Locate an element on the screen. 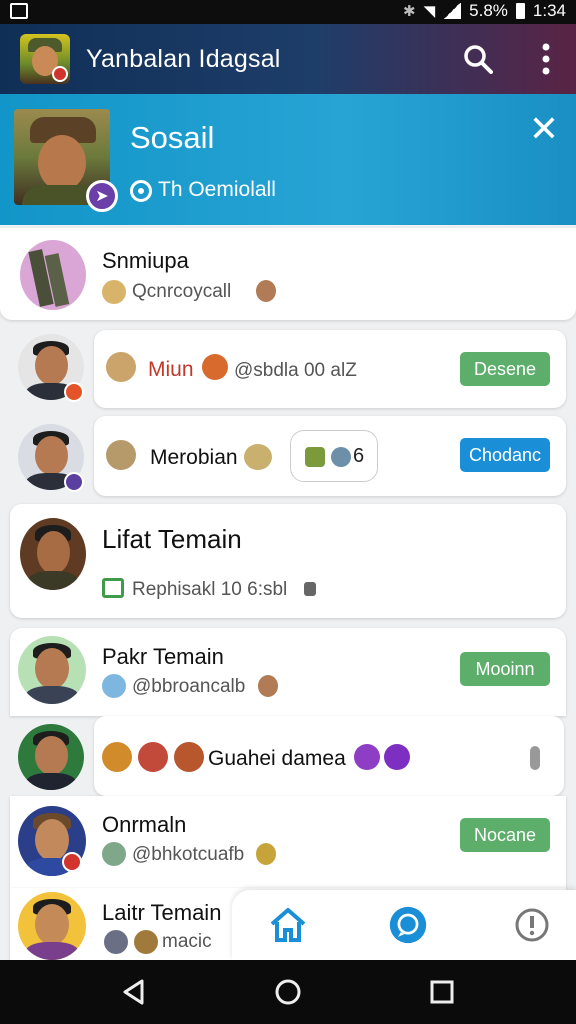 The width and height of the screenshot is (576, 1024). contact-handle: @sbdla 00 alZ is located at coordinates (295, 370).